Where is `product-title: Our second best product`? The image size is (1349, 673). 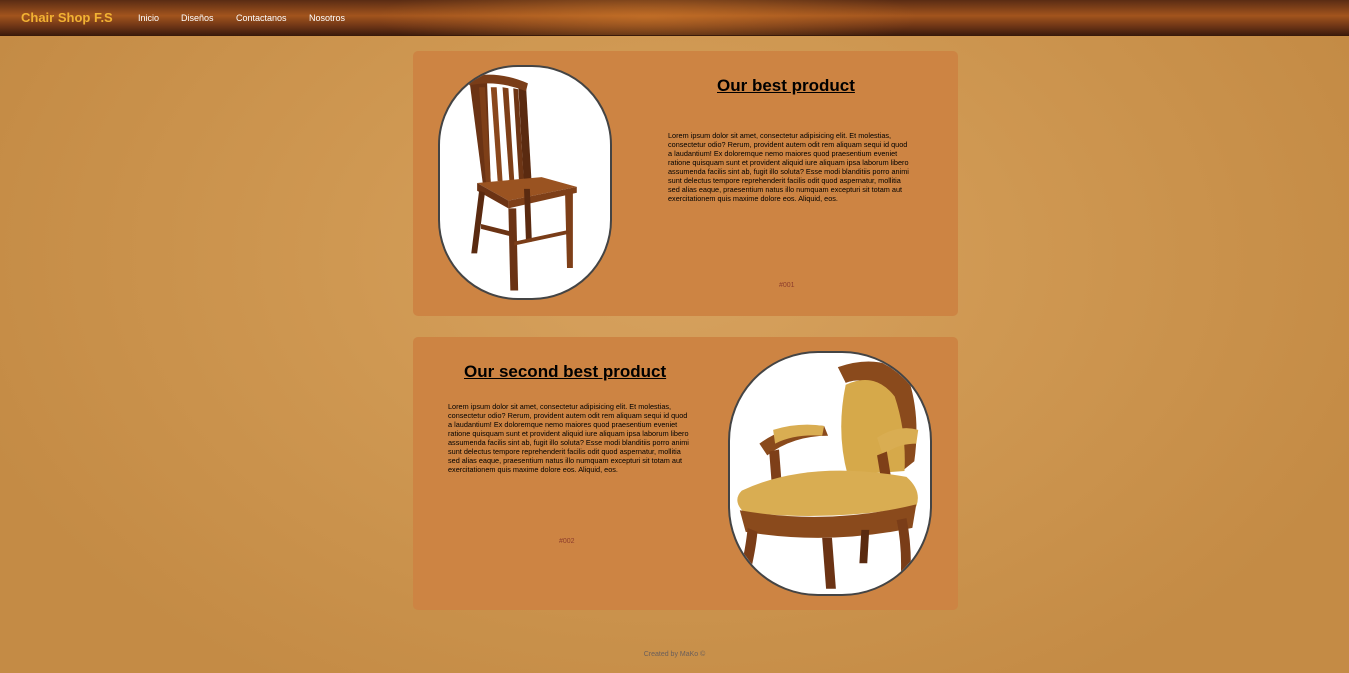 product-title: Our second best product is located at coordinates (565, 371).